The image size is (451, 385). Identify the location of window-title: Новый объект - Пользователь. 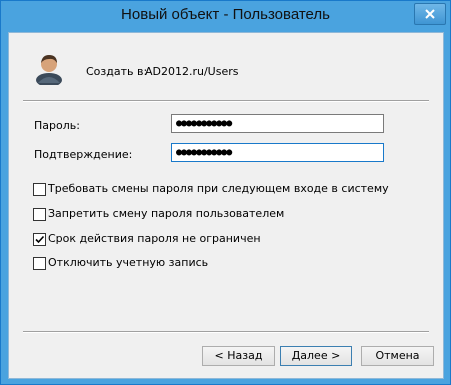
(225, 14).